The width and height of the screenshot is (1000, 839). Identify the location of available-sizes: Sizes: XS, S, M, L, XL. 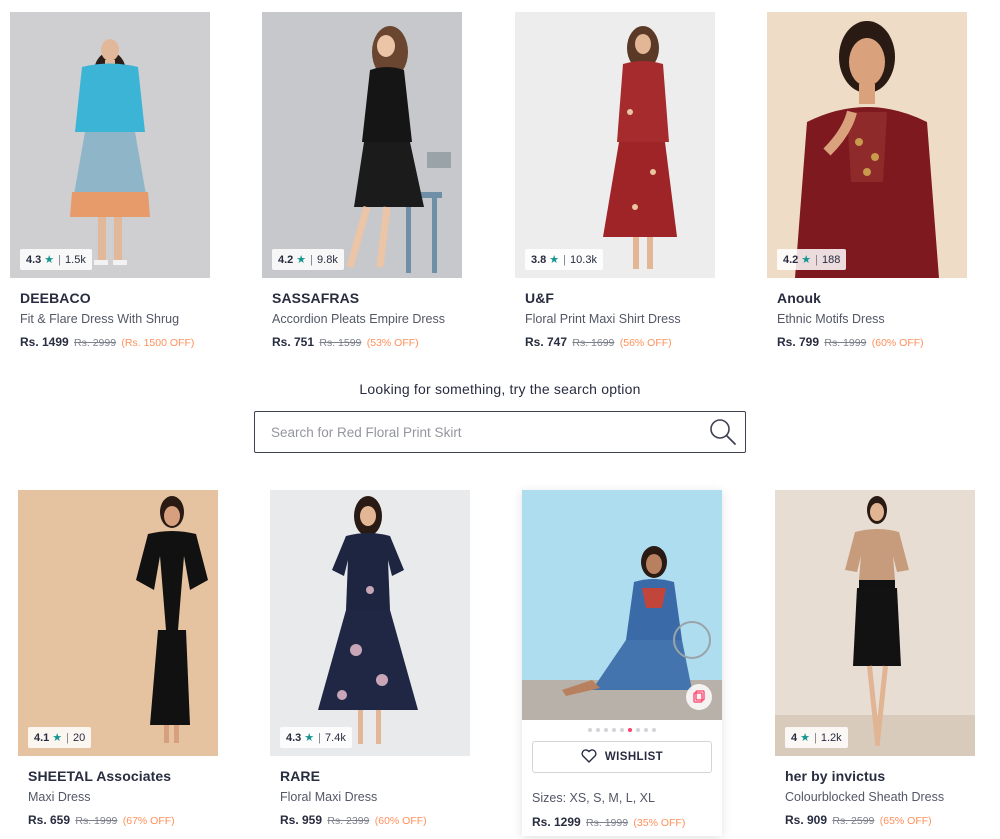
(593, 798).